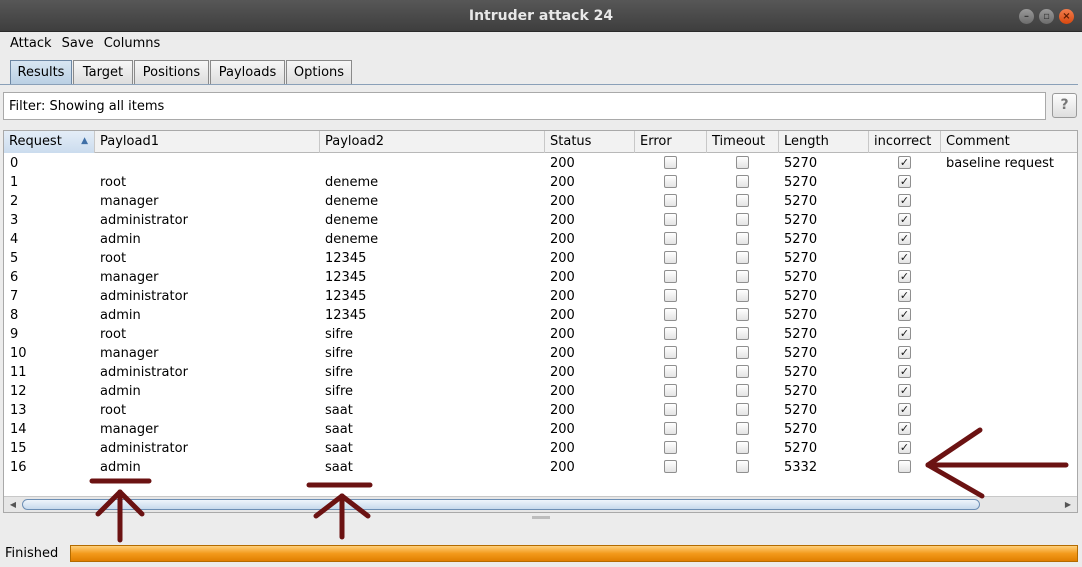 The width and height of the screenshot is (1082, 567). What do you see at coordinates (524, 106) in the screenshot?
I see `filter-bar: Filter: Showing all items` at bounding box center [524, 106].